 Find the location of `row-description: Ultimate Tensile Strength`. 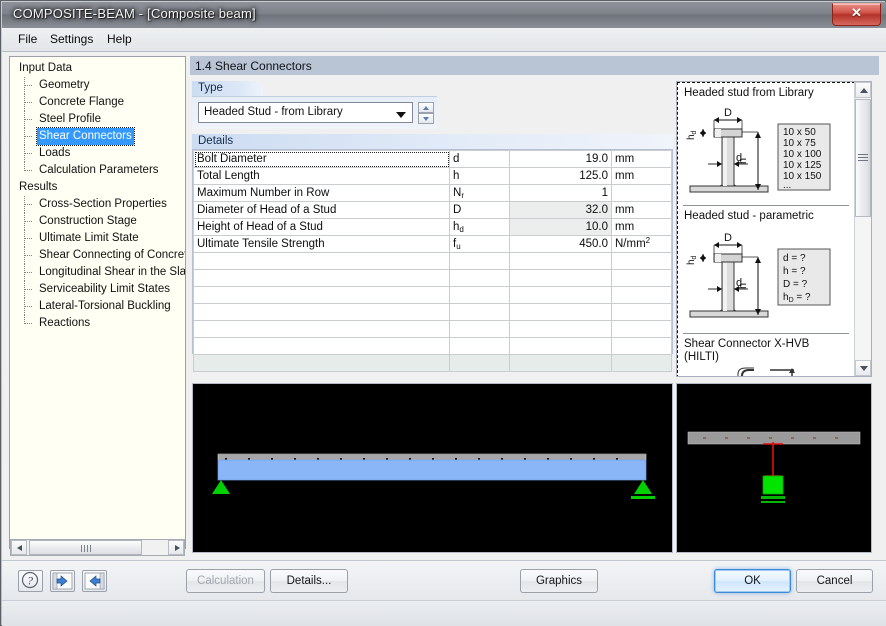

row-description: Ultimate Tensile Strength is located at coordinates (321, 244).